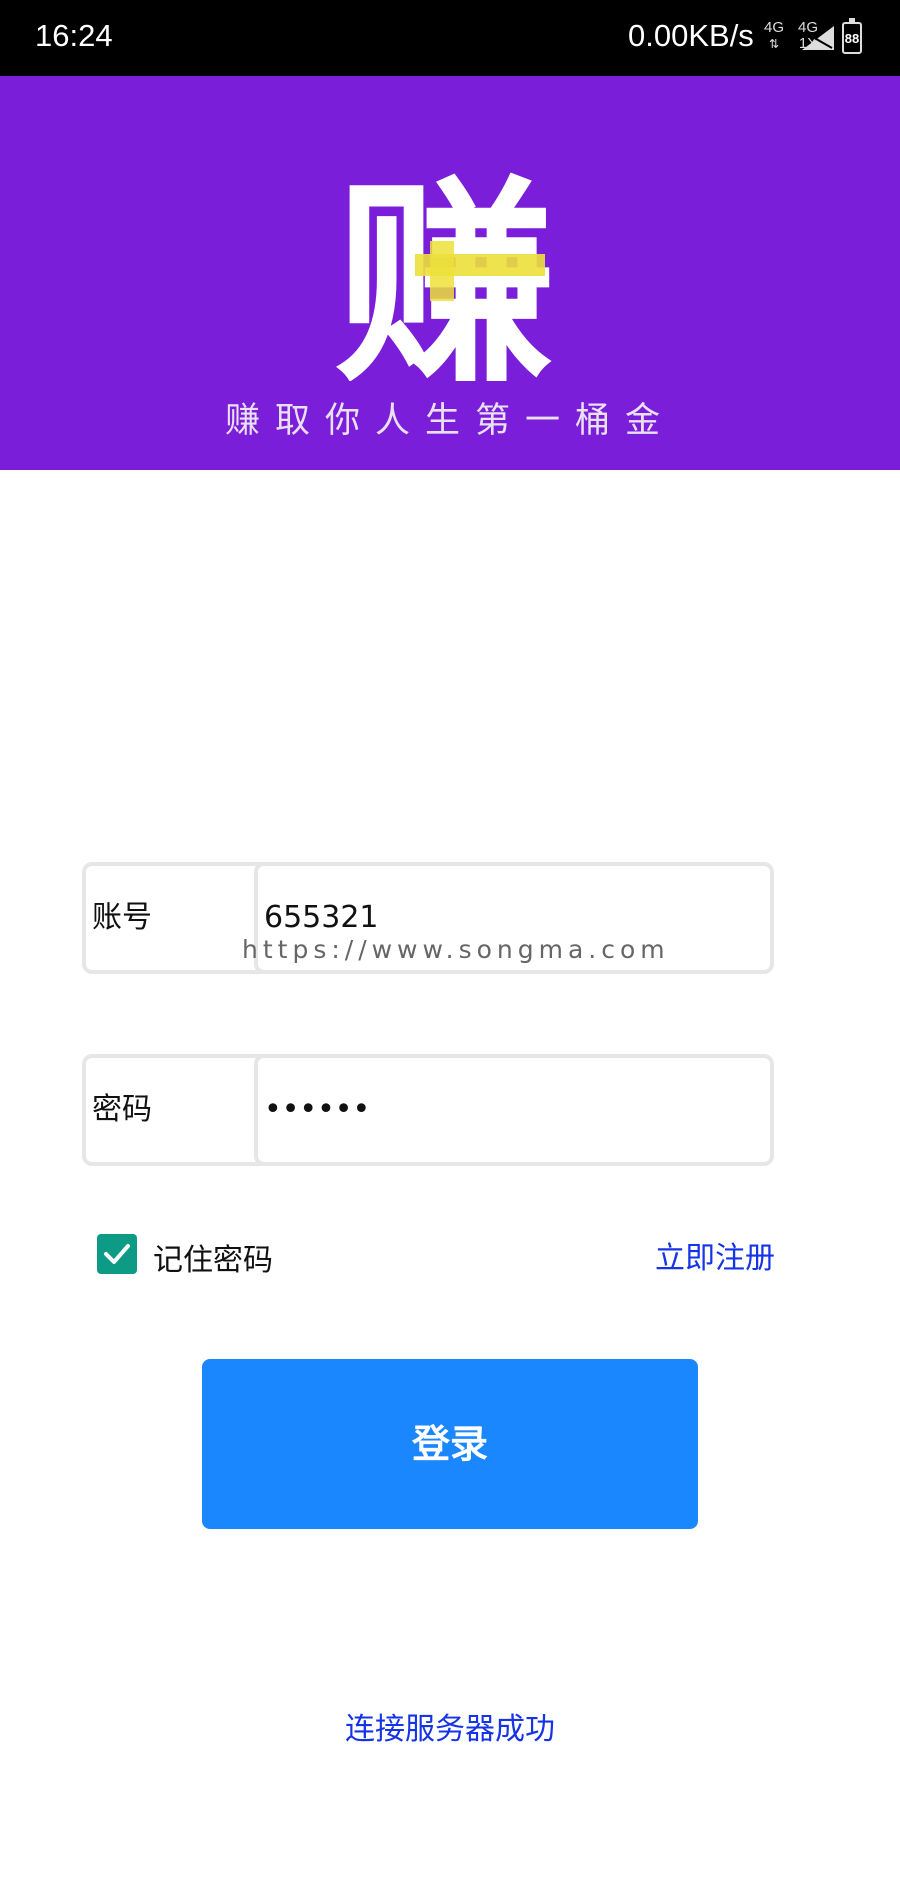 Image resolution: width=900 pixels, height=1900 pixels. Describe the element at coordinates (514, 1110) in the screenshot. I see `password-input: ••••••` at that location.